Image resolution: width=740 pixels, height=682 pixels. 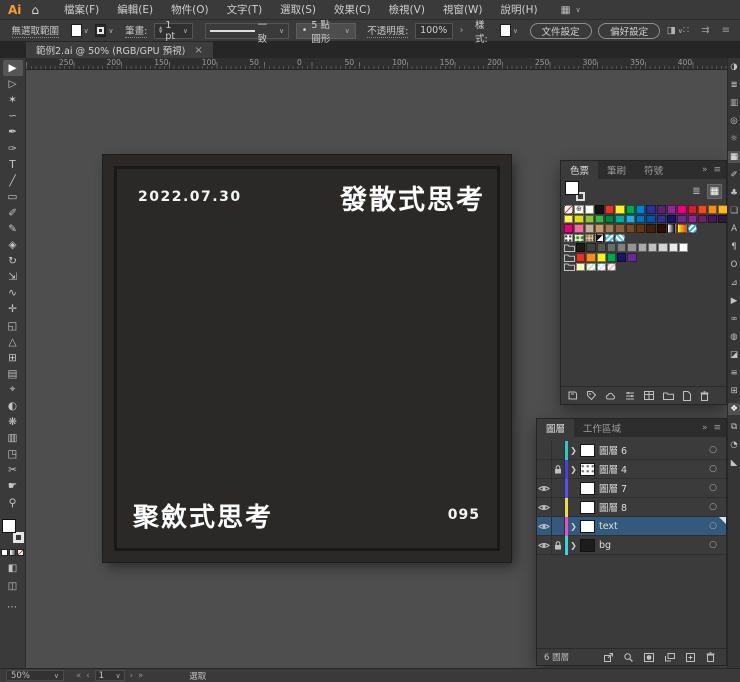 What do you see at coordinates (734, 103) in the screenshot?
I see `gradient-panel-icon: ▥` at bounding box center [734, 103].